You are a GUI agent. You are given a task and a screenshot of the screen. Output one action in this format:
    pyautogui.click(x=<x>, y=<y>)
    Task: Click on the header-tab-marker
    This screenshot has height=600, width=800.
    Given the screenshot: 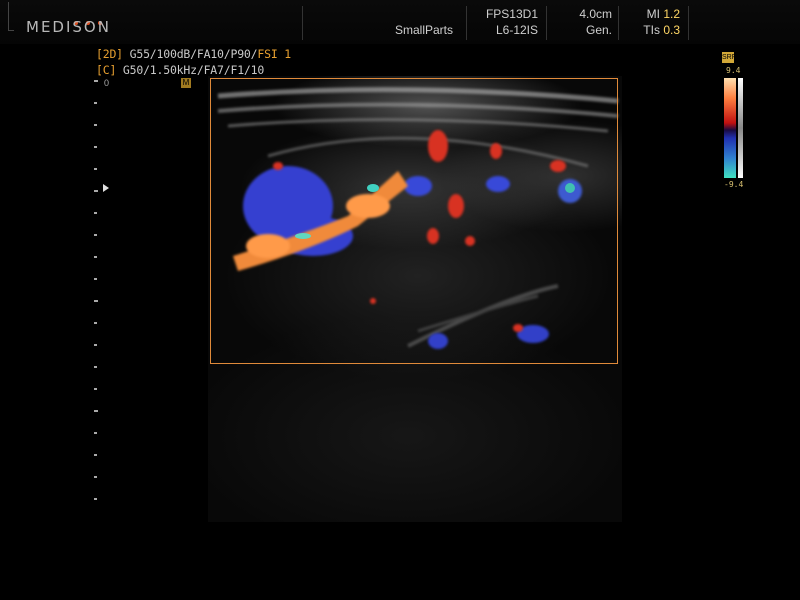 What is the action you would take?
    pyautogui.click(x=11, y=16)
    